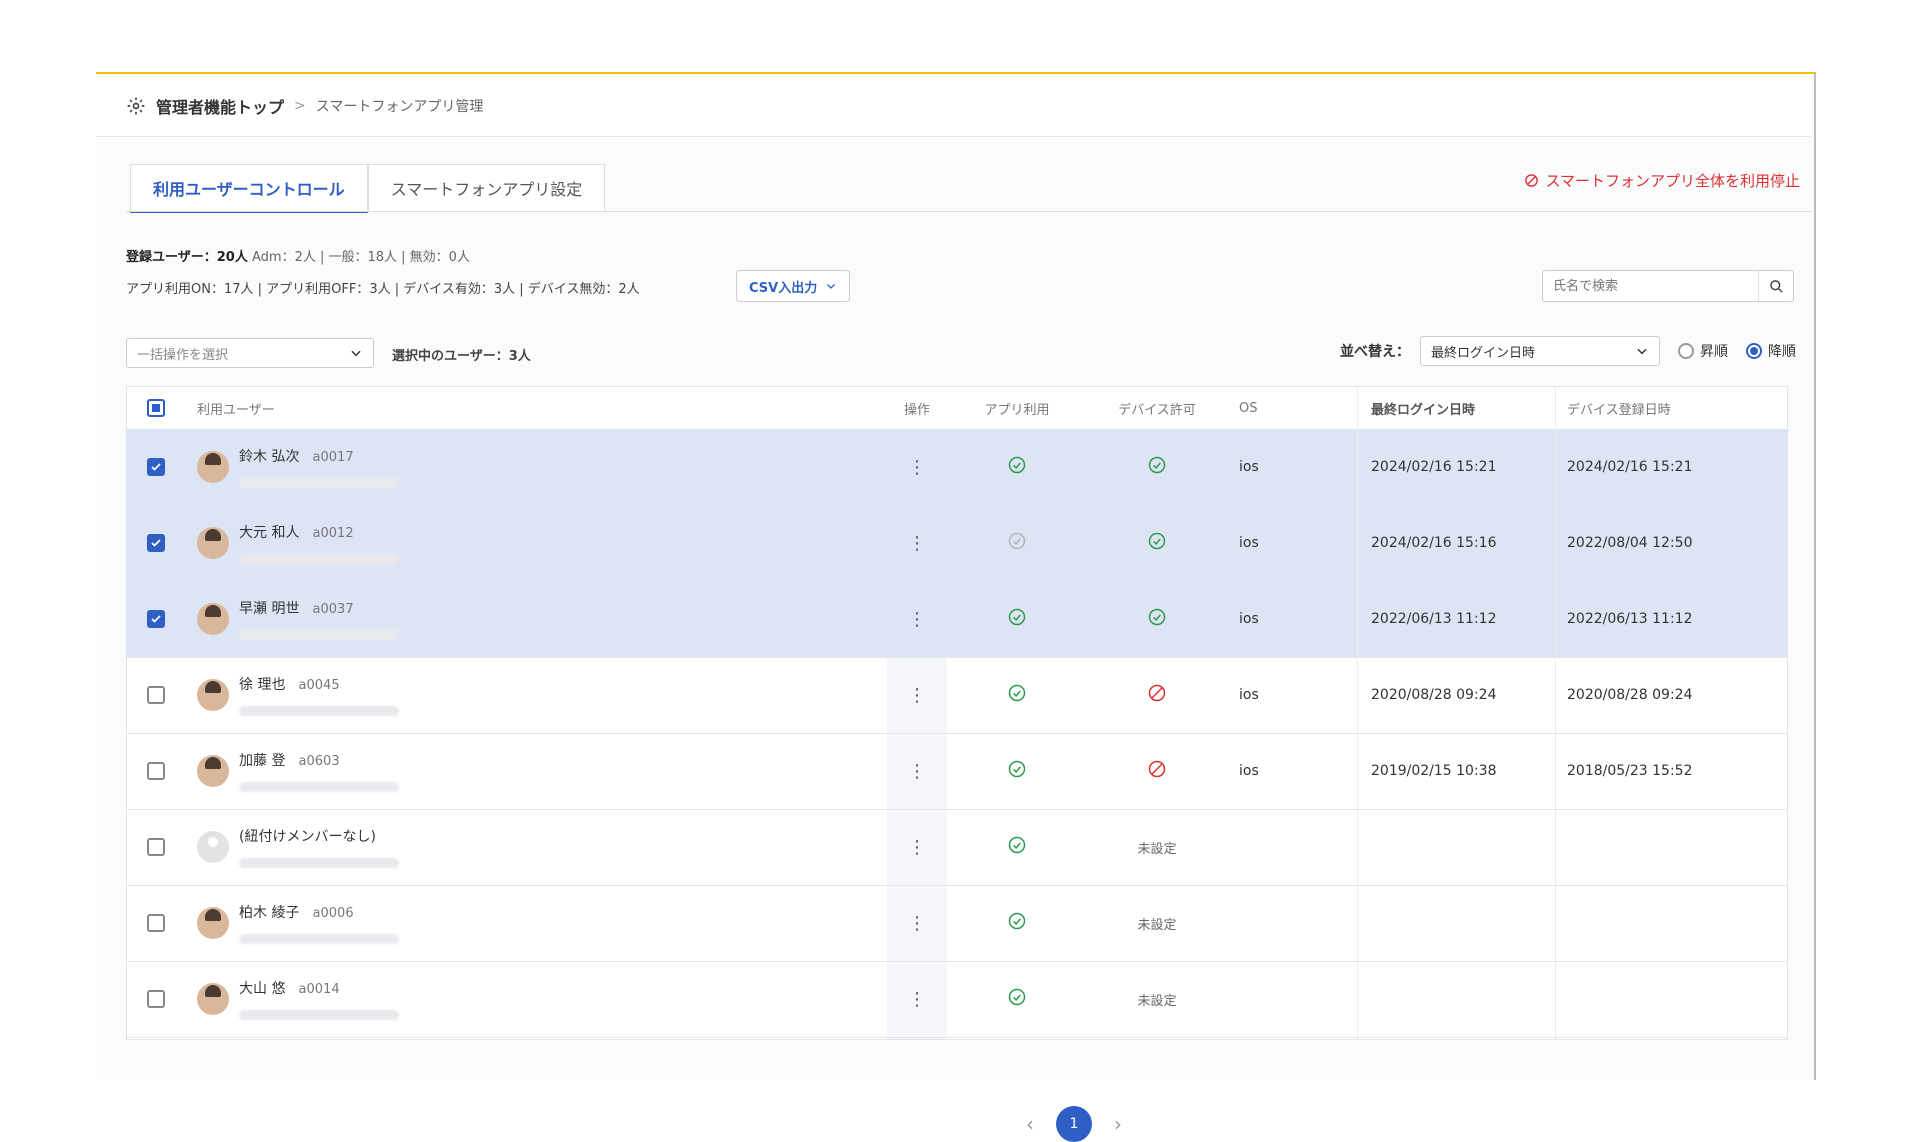 The image size is (1920, 1142). I want to click on user-id: a0017, so click(333, 457).